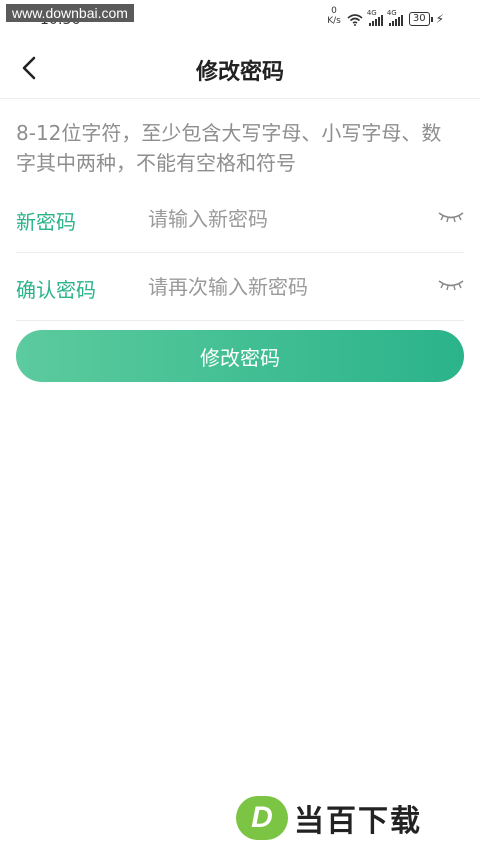 The height and width of the screenshot is (853, 480). I want to click on signal-icon-1: 4G, so click(375, 17).